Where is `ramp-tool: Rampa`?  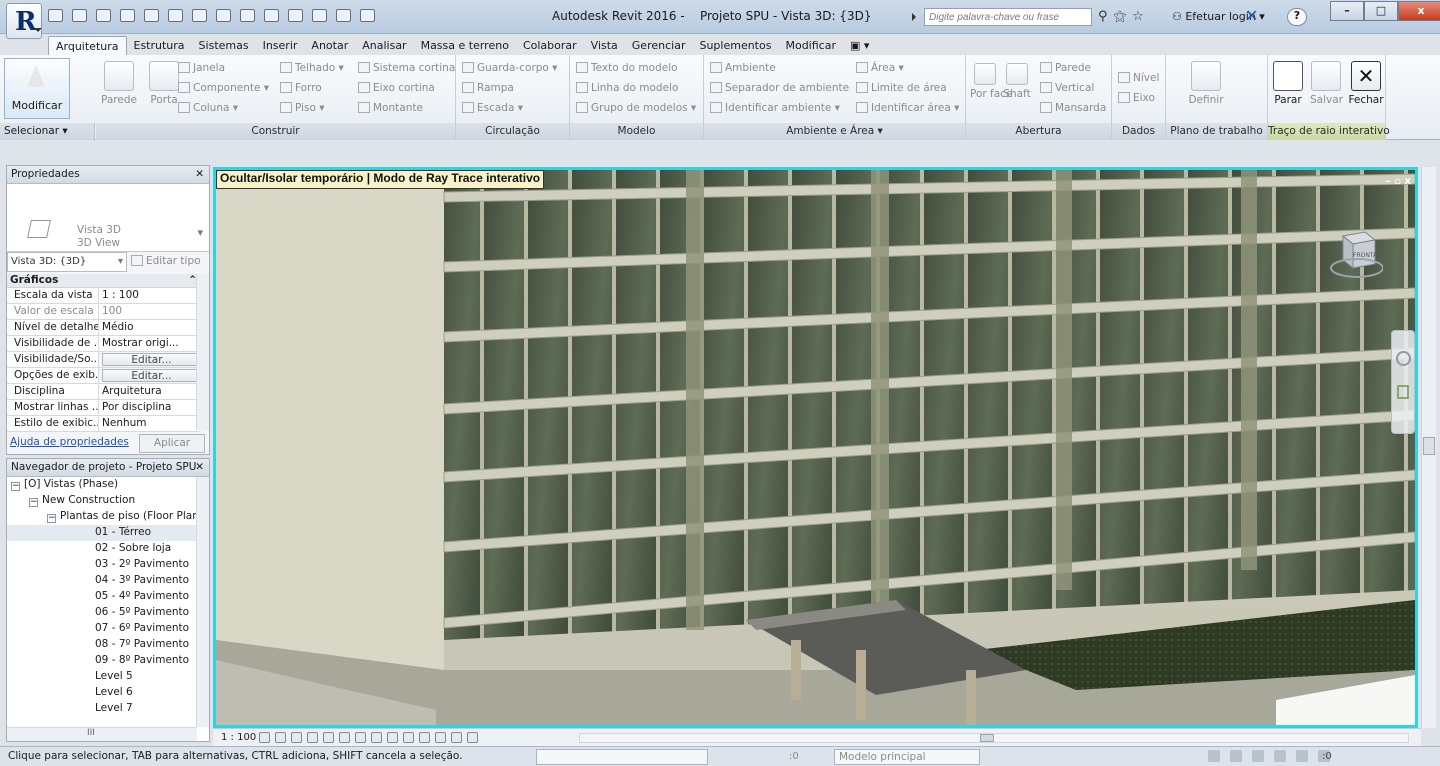 ramp-tool: Rampa is located at coordinates (488, 88).